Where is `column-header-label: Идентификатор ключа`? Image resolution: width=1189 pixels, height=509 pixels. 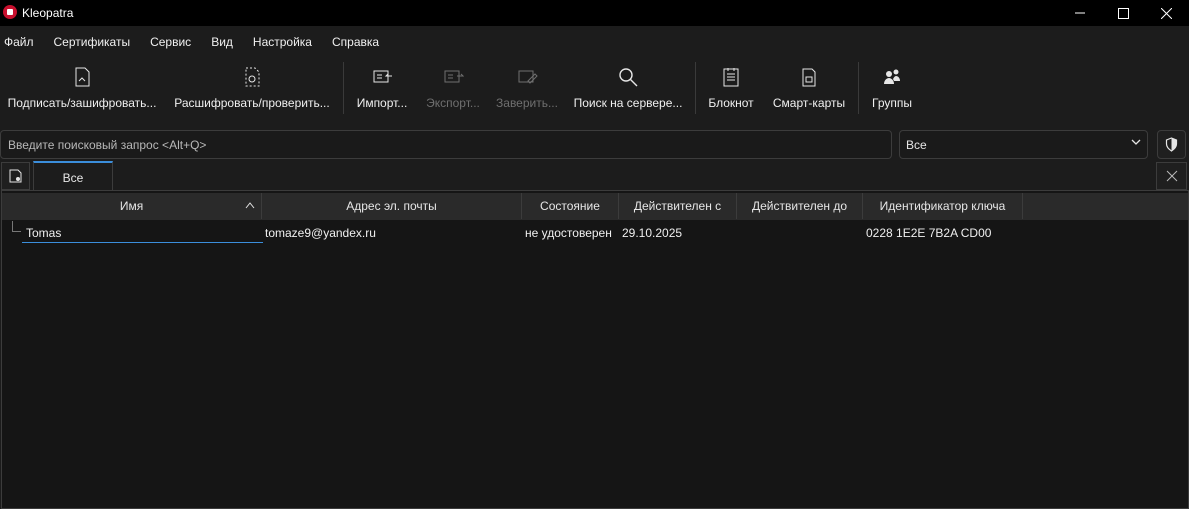
column-header-label: Идентификатор ключа is located at coordinates (942, 206).